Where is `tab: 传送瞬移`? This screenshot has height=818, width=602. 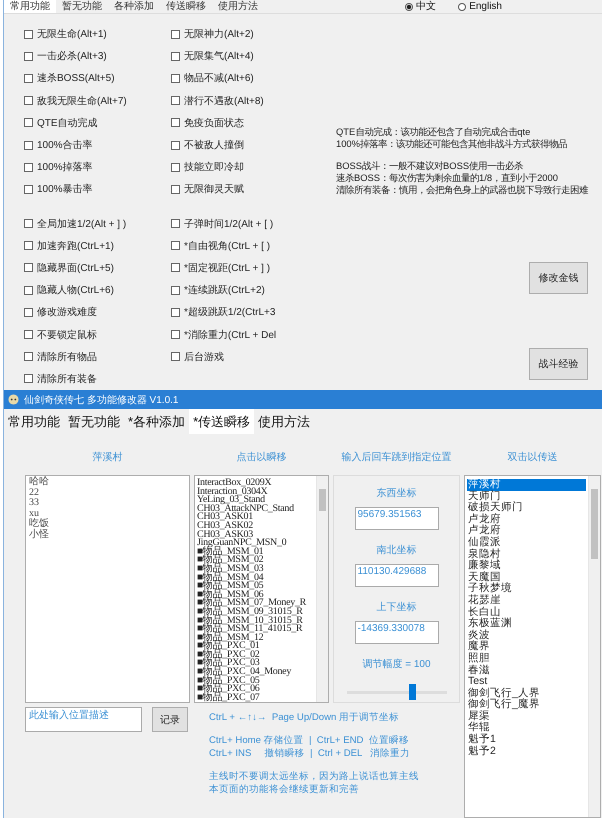 tab: 传送瞬移 is located at coordinates (186, 6).